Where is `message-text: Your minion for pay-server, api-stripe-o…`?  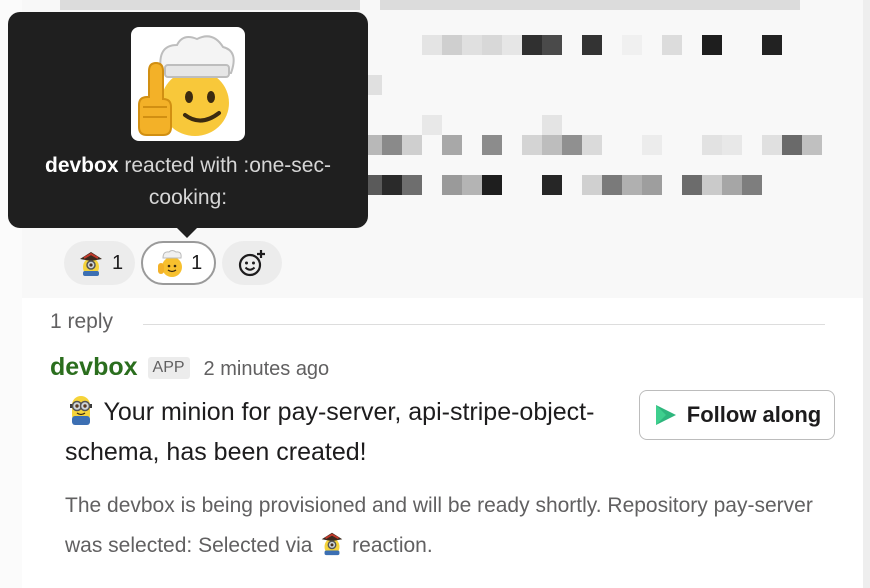 message-text: Your minion for pay-server, api-stripe-o… is located at coordinates (330, 432).